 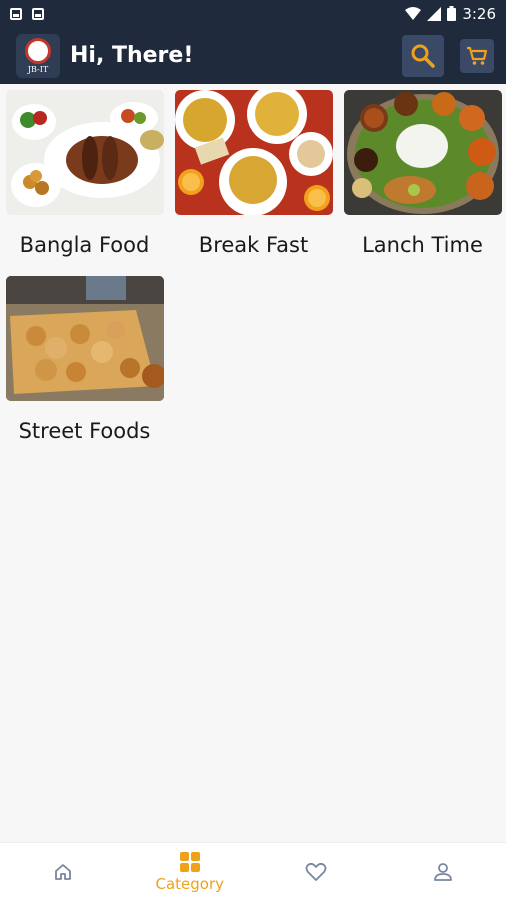 I want to click on category-label: Street Foods, so click(x=84, y=431).